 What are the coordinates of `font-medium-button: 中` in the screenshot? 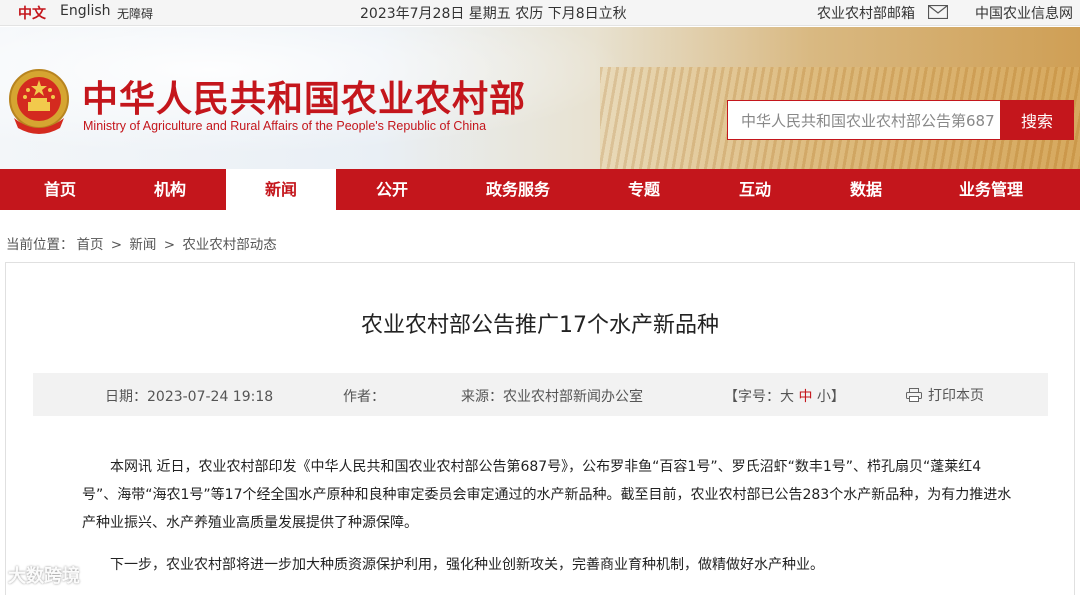 It's located at (805, 397).